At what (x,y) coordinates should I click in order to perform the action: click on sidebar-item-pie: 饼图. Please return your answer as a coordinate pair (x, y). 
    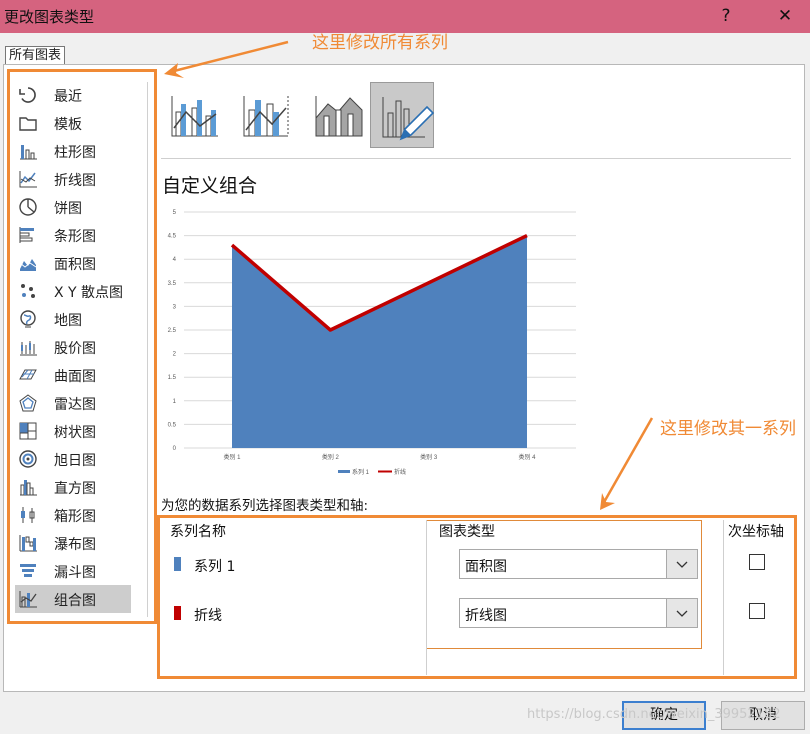
    Looking at the image, I should click on (73, 207).